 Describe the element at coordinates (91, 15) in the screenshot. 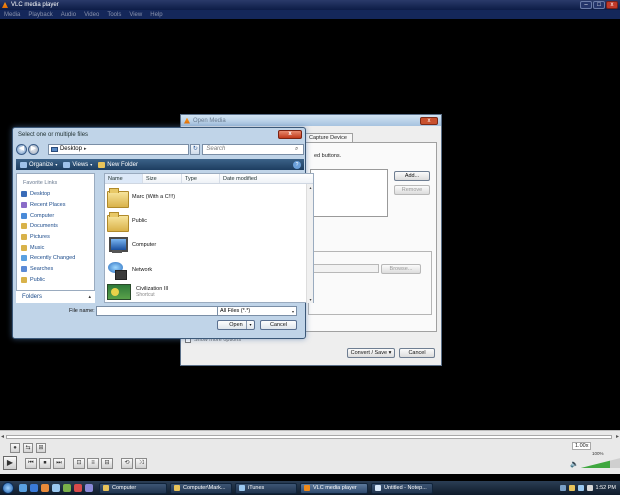

I see `menu-video: Video` at that location.